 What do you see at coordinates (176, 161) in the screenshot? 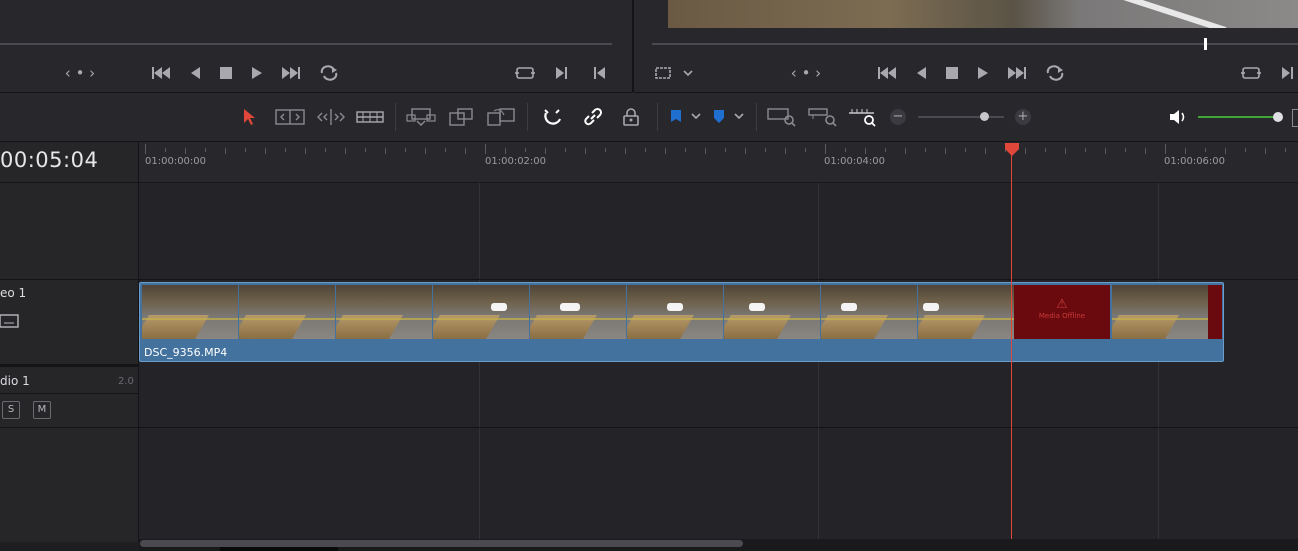
I see `ruler-label: 01:00:00:00` at bounding box center [176, 161].